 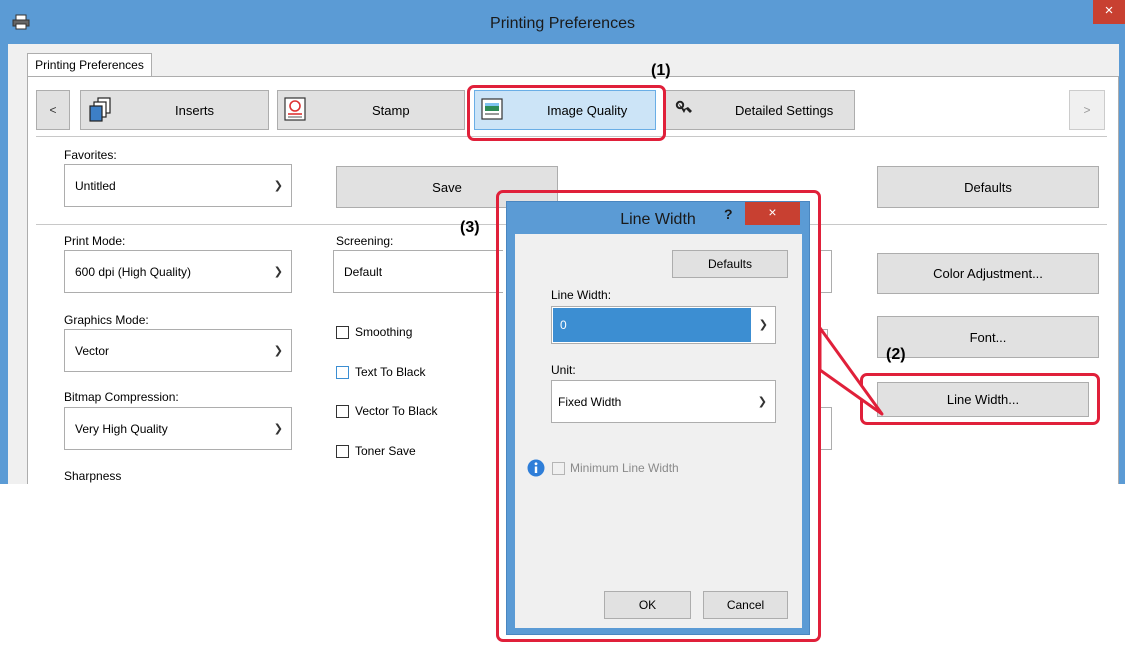 What do you see at coordinates (896, 354) in the screenshot?
I see `callout-label-2: (2)` at bounding box center [896, 354].